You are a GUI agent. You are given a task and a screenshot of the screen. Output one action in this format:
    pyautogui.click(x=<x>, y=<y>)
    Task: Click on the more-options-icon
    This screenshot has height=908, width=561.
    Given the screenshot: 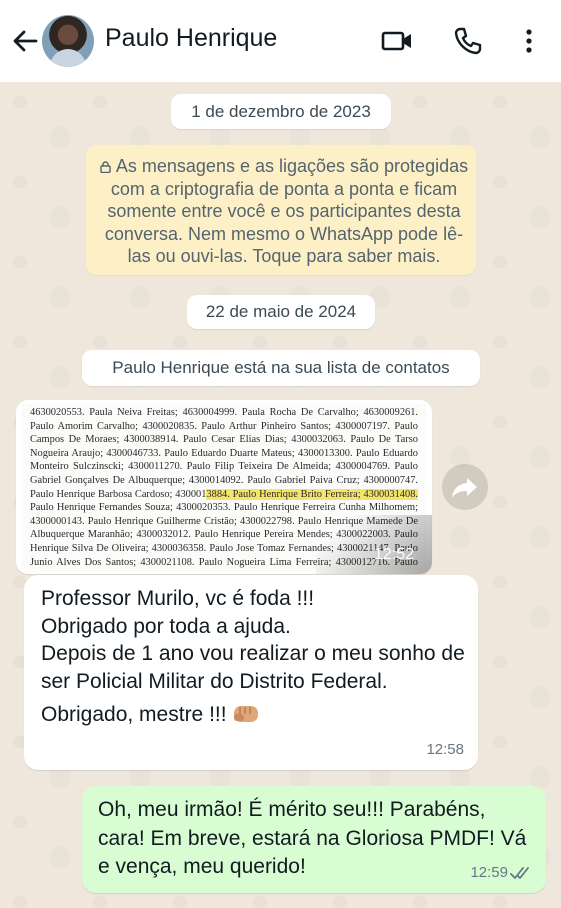 What is the action you would take?
    pyautogui.click(x=529, y=41)
    